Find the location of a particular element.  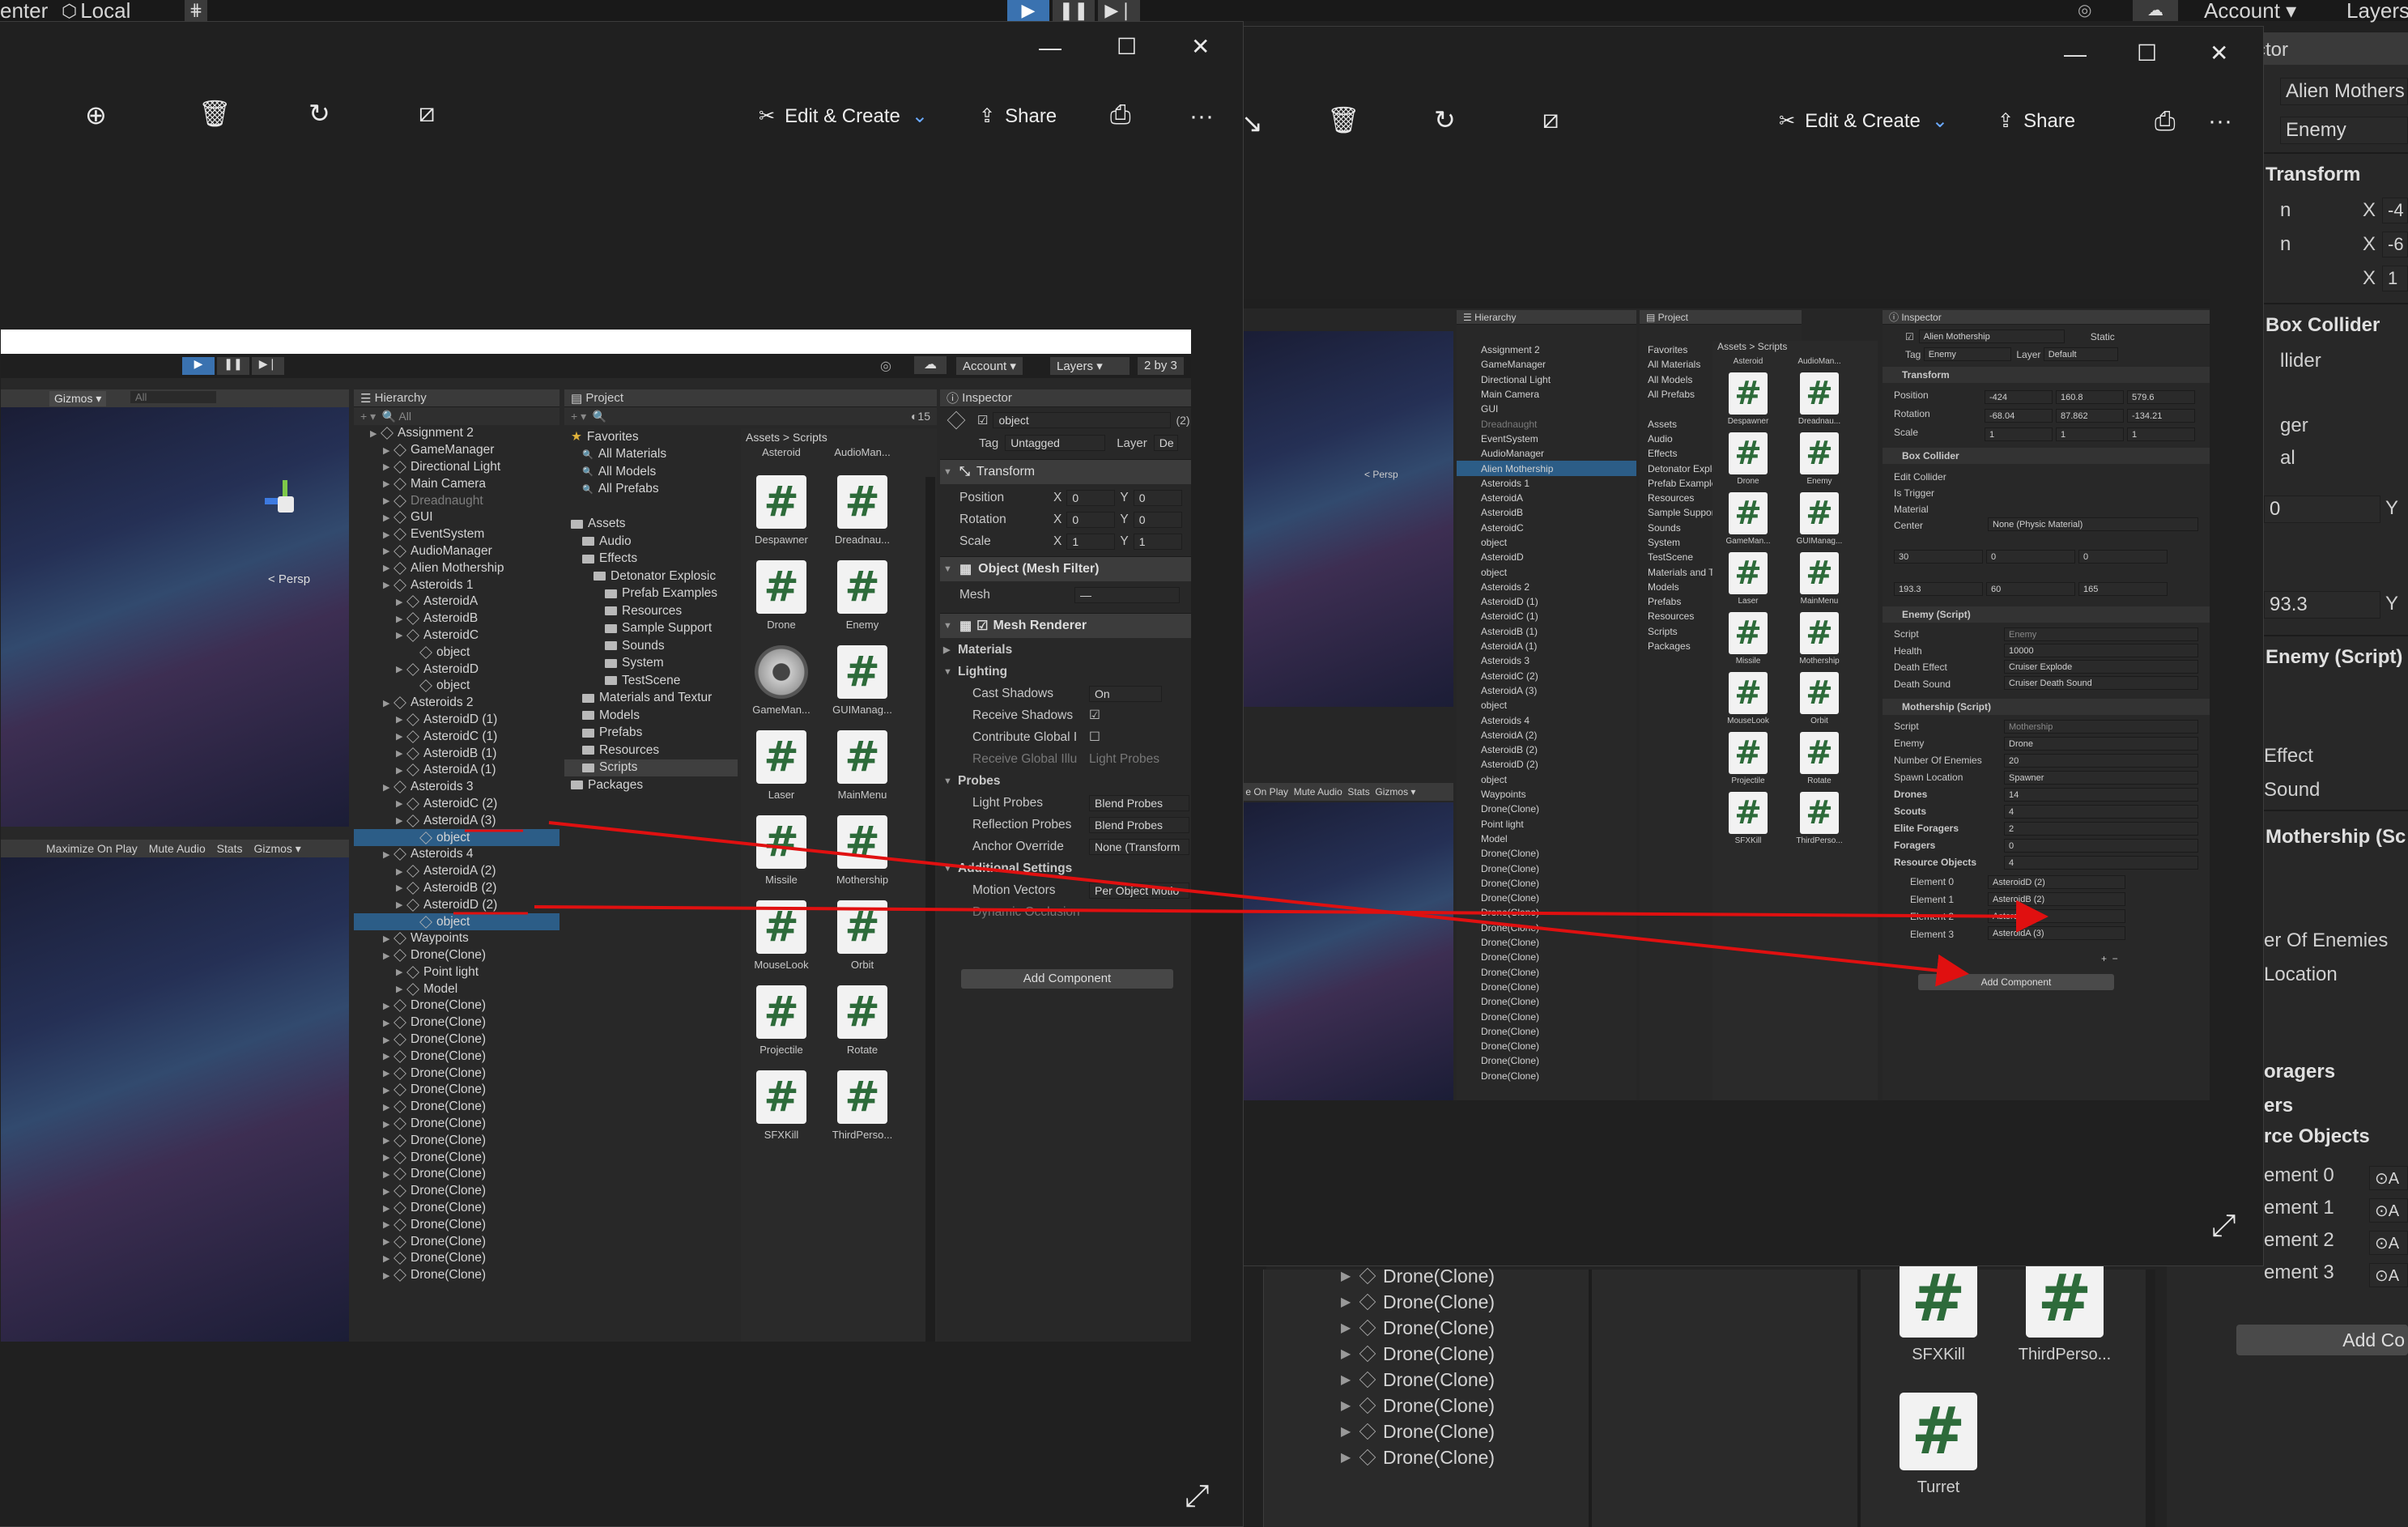

arrow-asteroidd2-to-element0 is located at coordinates (1292, 916).